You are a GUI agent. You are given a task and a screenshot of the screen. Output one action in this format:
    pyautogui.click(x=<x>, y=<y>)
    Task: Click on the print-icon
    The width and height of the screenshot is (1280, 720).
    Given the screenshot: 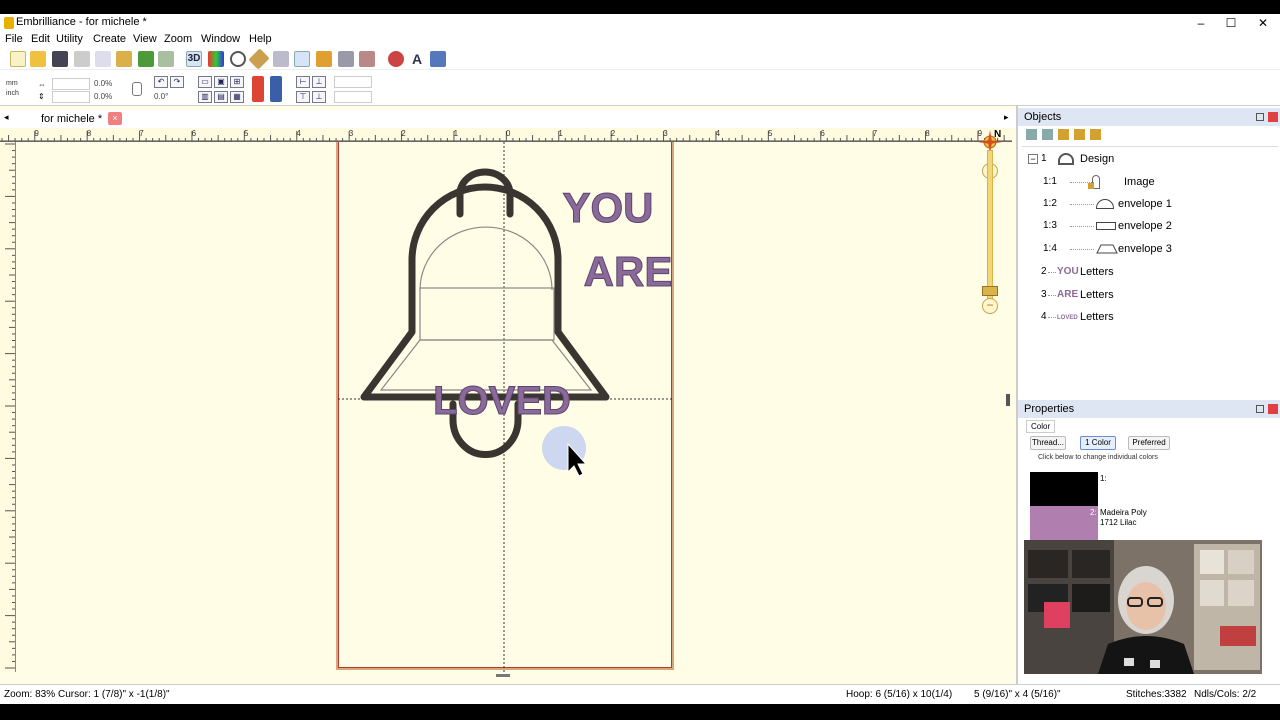 What is the action you would take?
    pyautogui.click(x=82, y=59)
    